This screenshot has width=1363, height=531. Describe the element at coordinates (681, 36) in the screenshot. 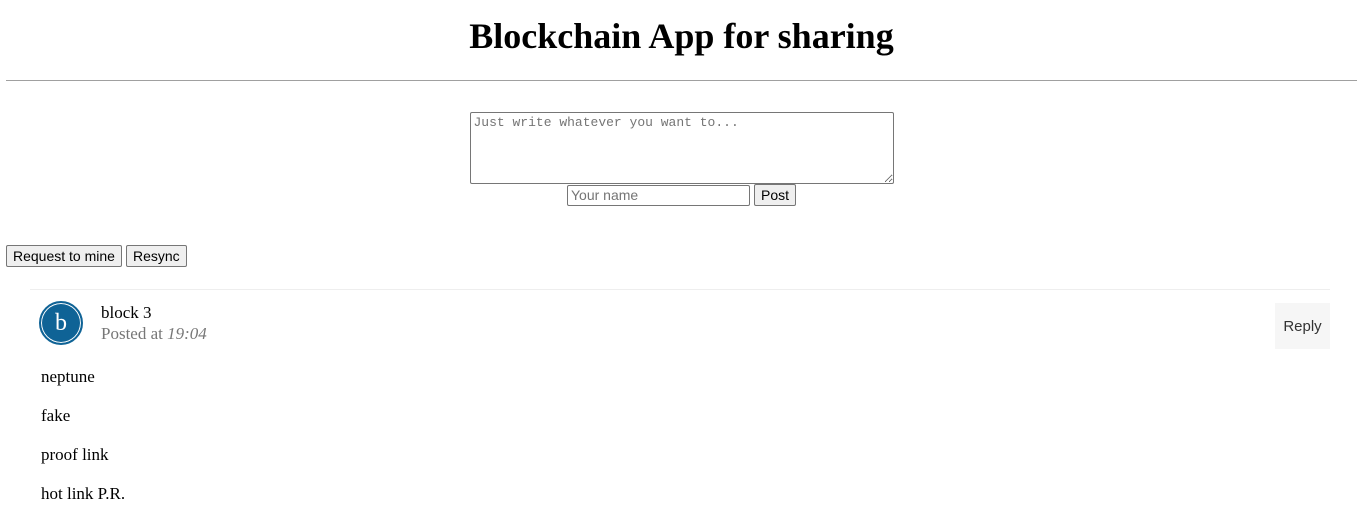

I see `page-title: Blockchain App for sharing` at that location.